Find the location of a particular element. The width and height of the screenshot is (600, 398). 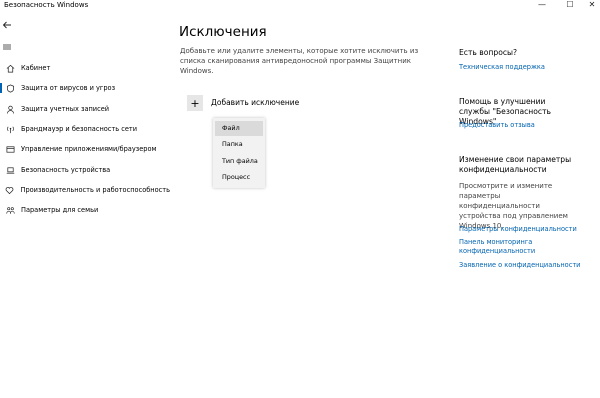

close-button: ✕ is located at coordinates (592, 5).